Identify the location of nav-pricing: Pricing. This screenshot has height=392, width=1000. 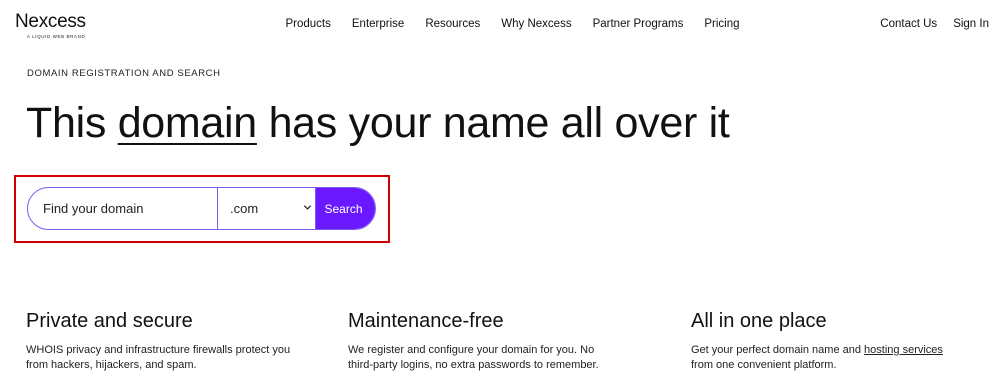
(722, 24).